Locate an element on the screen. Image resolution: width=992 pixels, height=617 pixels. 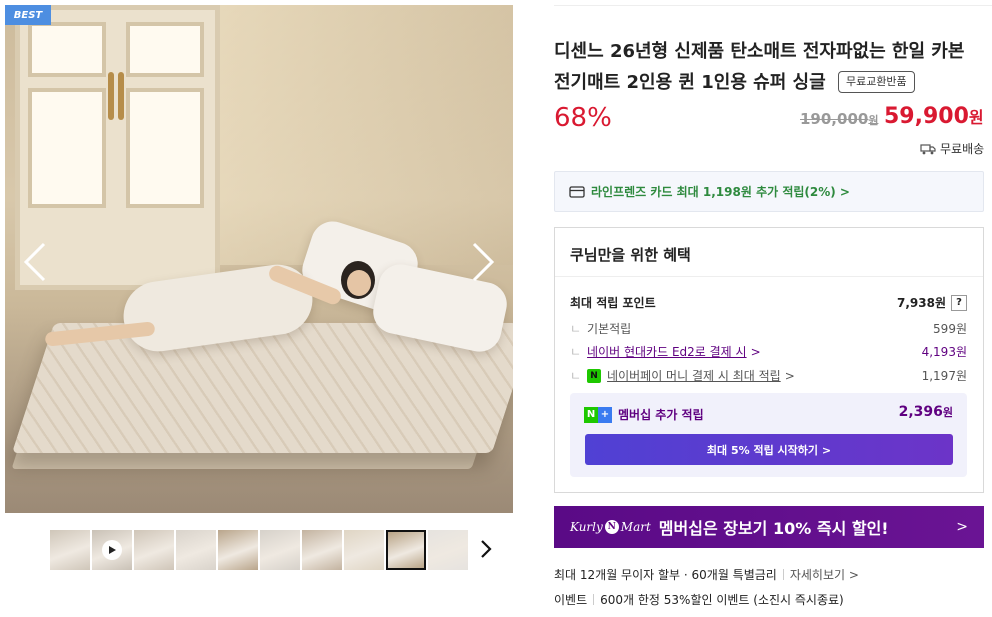
next-image-button is located at coordinates (483, 262).